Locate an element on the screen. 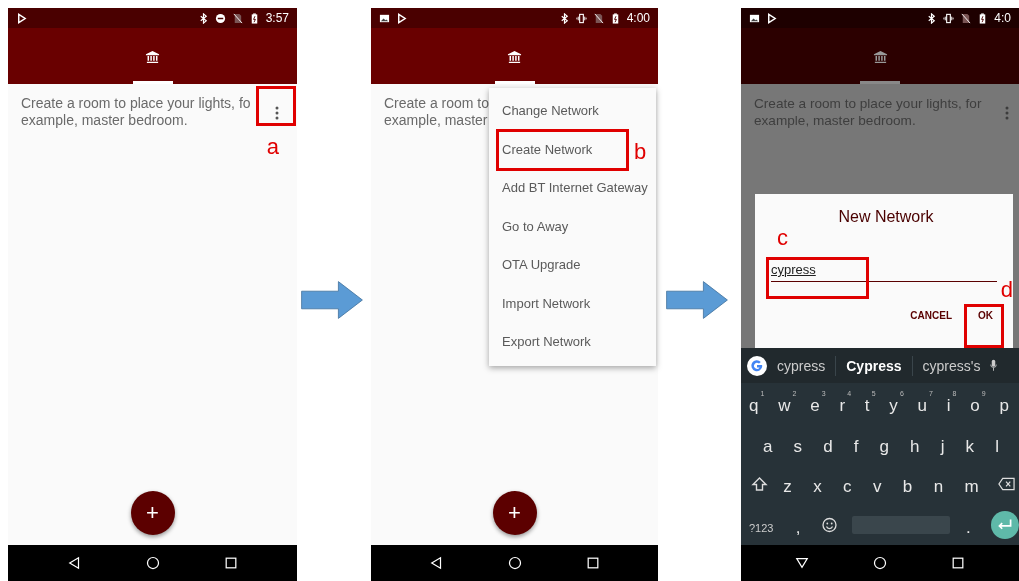 This screenshot has height=581, width=1019. description-text: example, master is located at coordinates (436, 120).